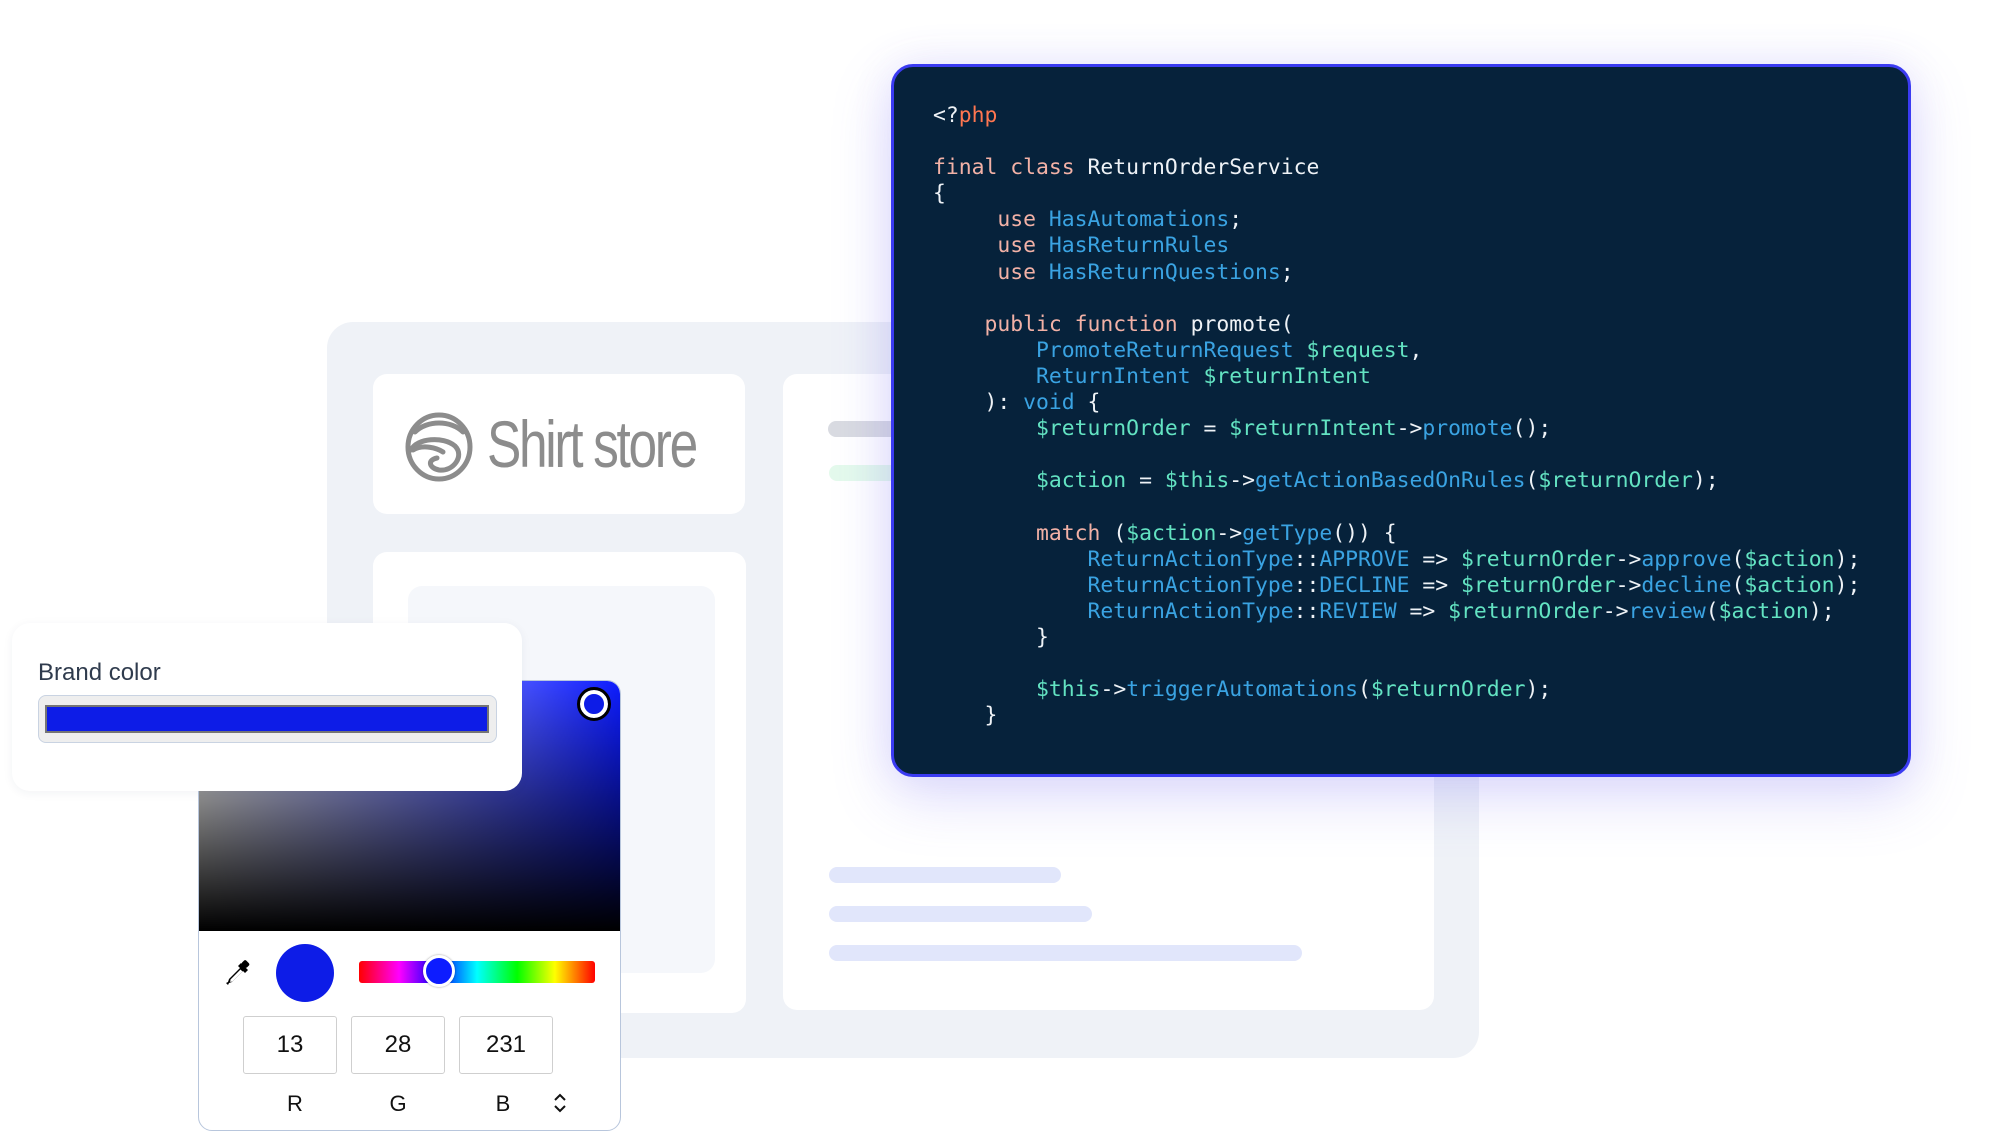 The image size is (2000, 1148). I want to click on red-input: 13, so click(290, 1045).